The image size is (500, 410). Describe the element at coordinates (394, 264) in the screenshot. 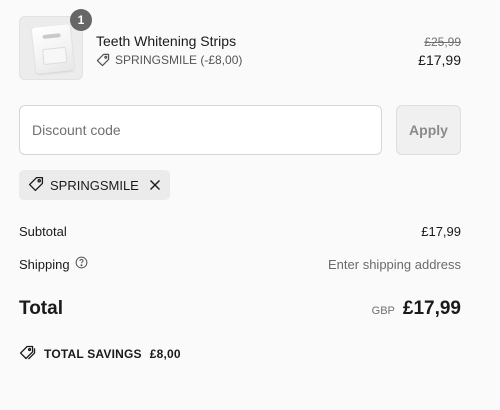

I see `shipping-value: Enter shipping address` at that location.